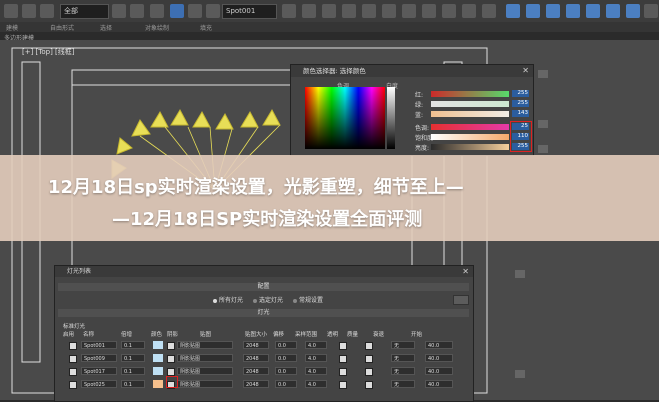 The image size is (659, 402). I want to click on tab-populate: 填充, so click(206, 27).